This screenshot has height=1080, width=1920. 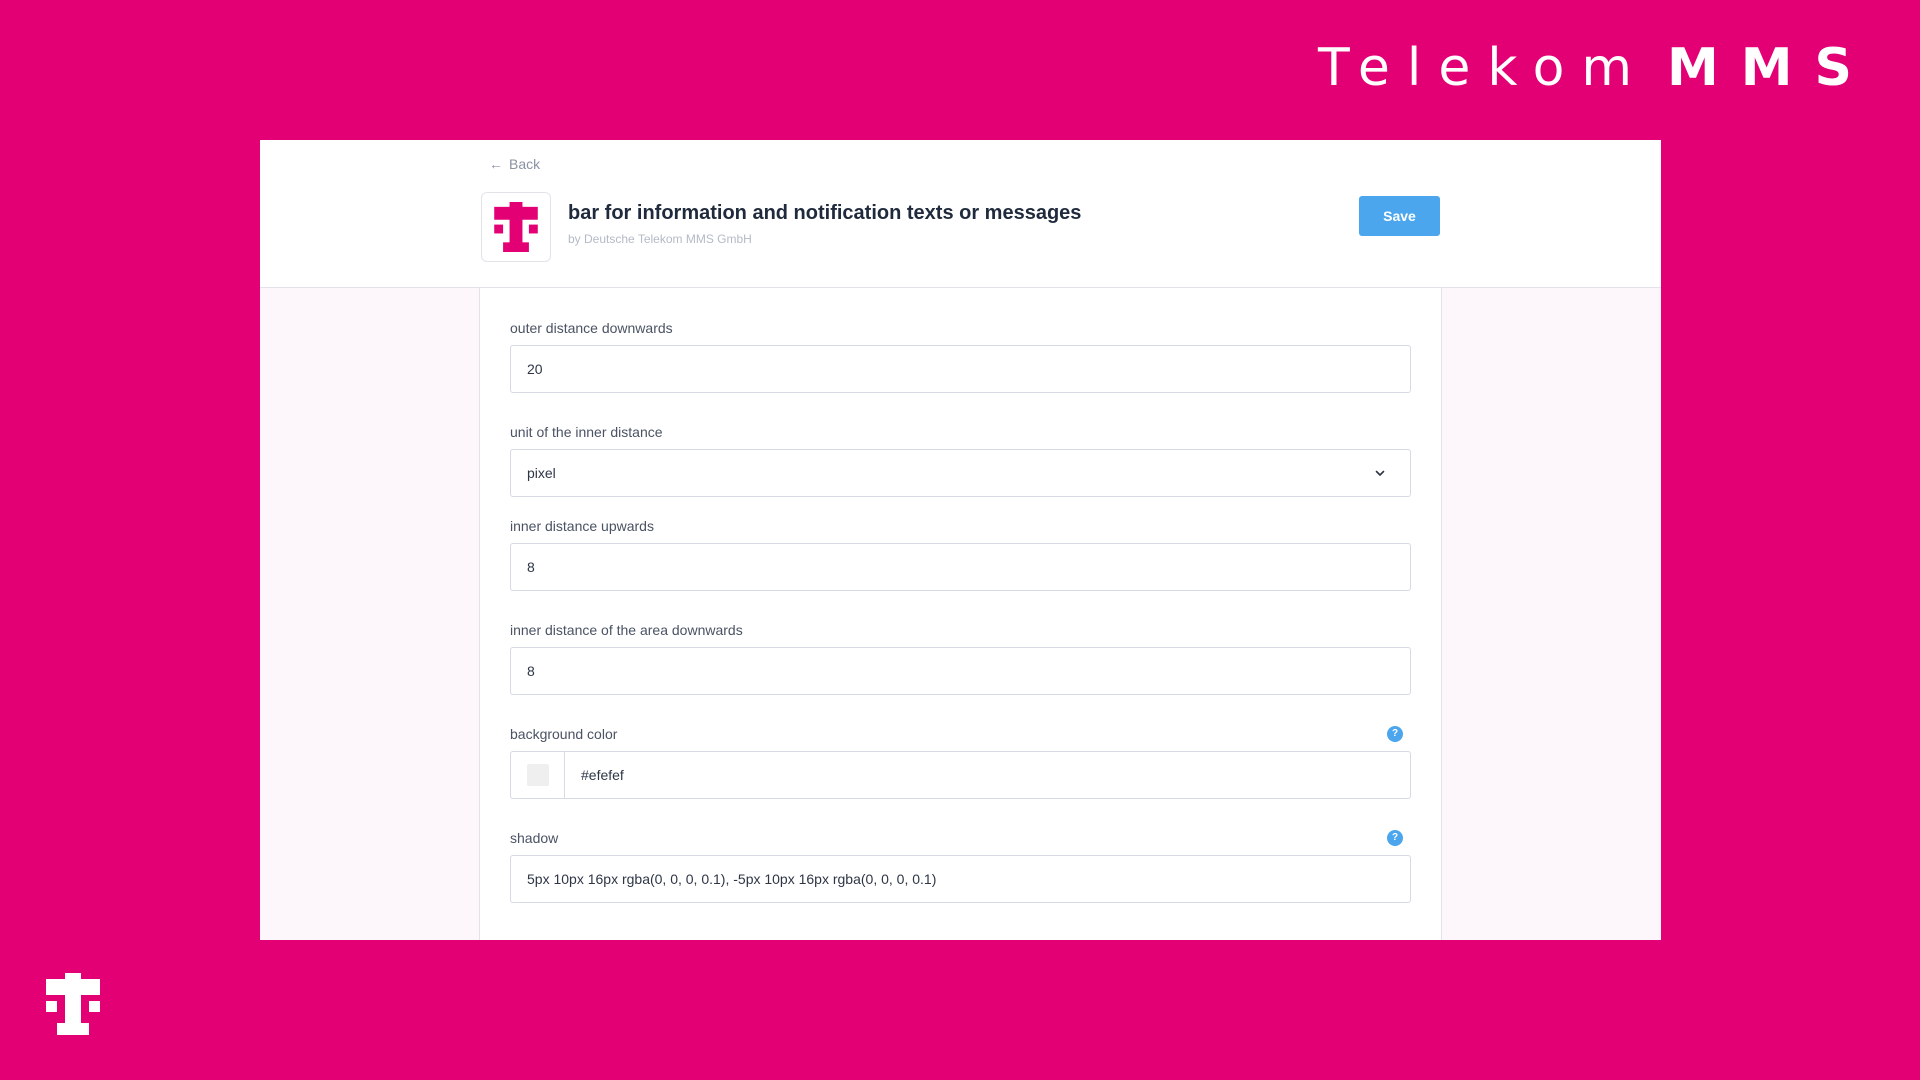 I want to click on field-outer-distance-downwards: outer distance downwards, so click(x=960, y=356).